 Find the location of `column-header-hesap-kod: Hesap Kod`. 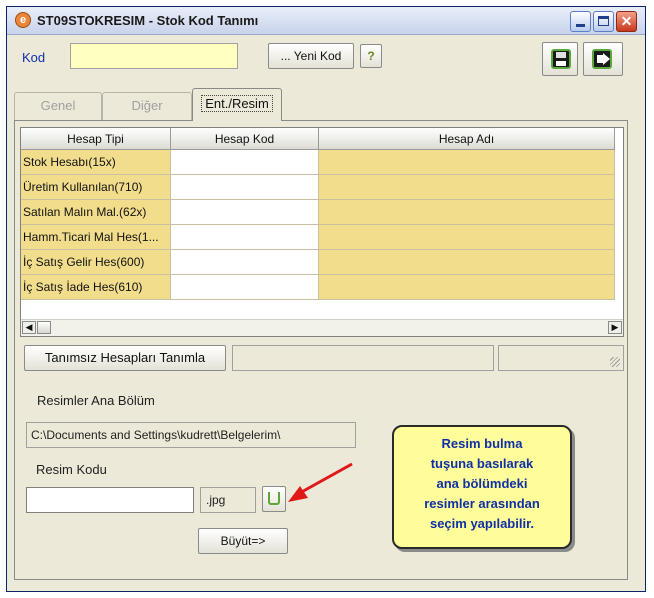

column-header-hesap-kod: Hesap Kod is located at coordinates (245, 139).